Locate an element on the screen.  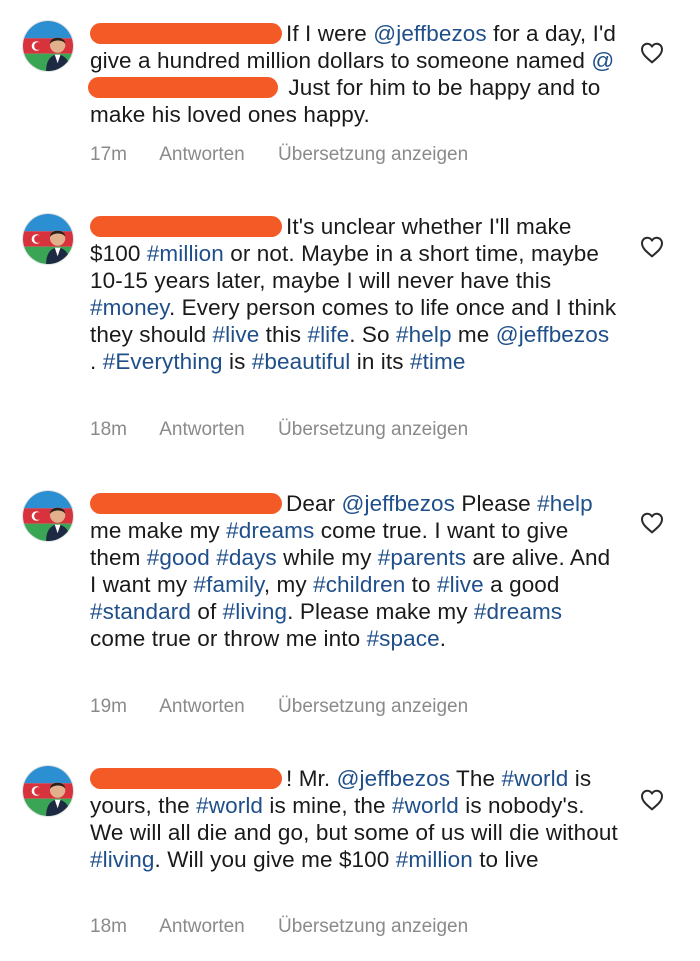
hashtag-link: #space is located at coordinates (403, 638).